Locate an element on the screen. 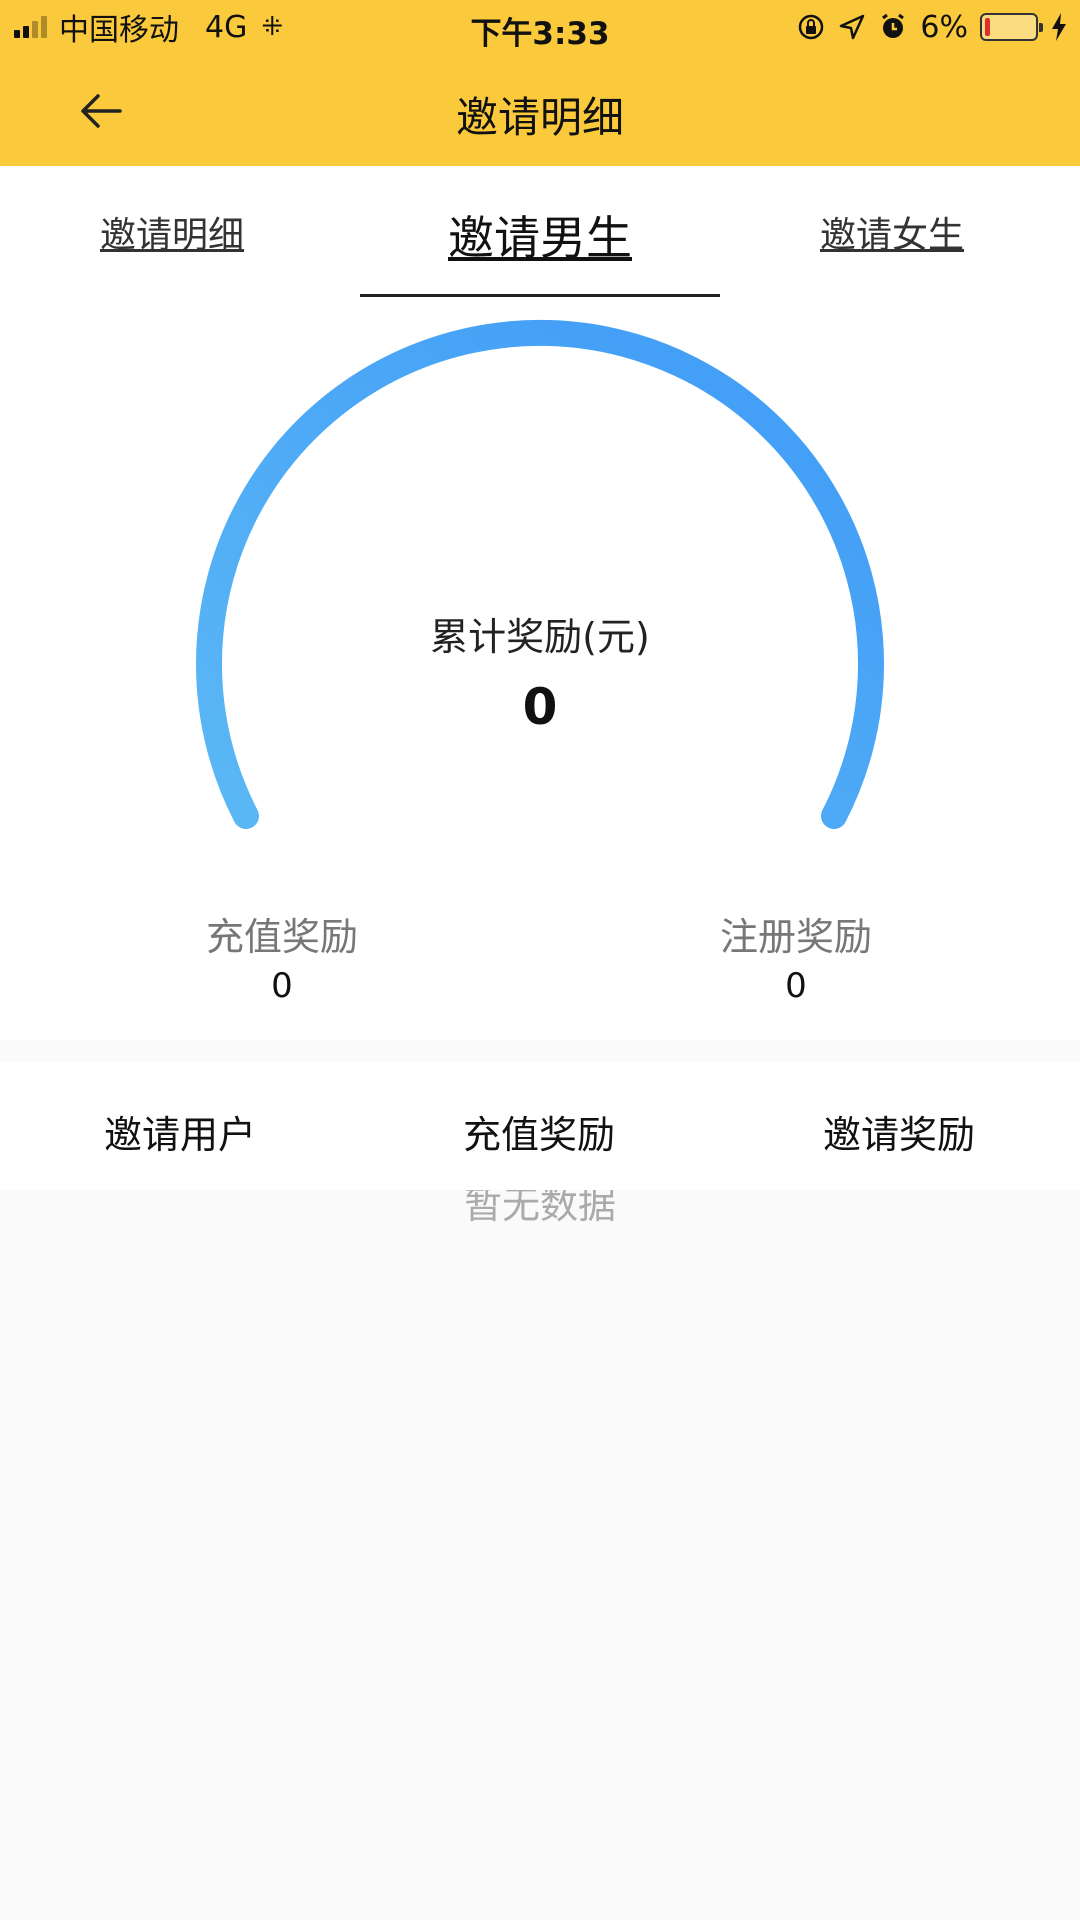 The height and width of the screenshot is (1920, 1080). page-title: 邀请明细 is located at coordinates (539, 117).